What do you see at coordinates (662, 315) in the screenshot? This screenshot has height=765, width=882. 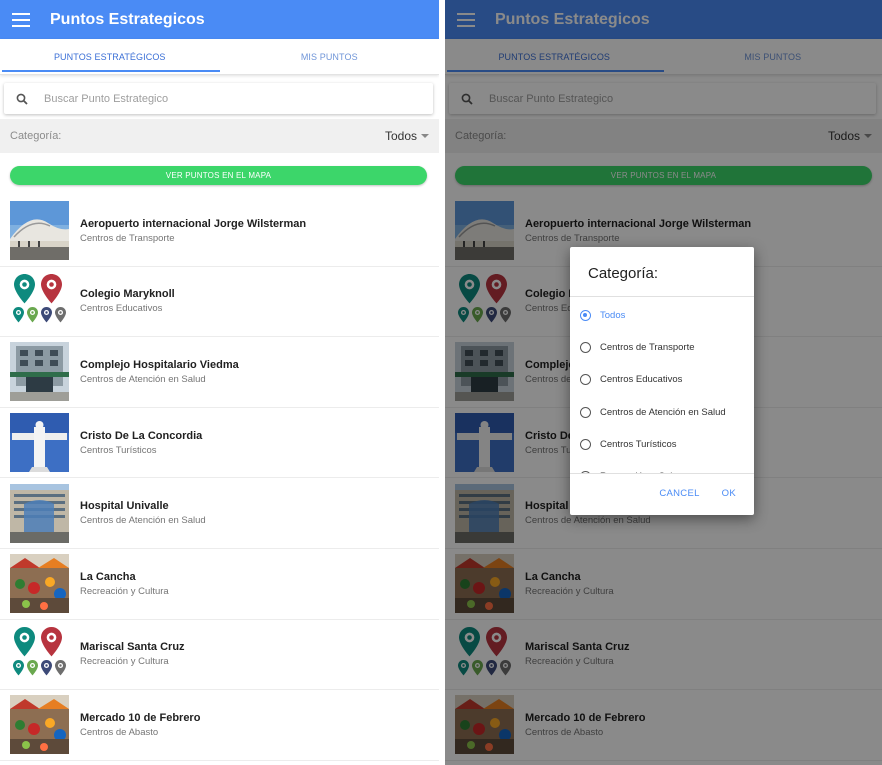 I see `category-option: Todos` at bounding box center [662, 315].